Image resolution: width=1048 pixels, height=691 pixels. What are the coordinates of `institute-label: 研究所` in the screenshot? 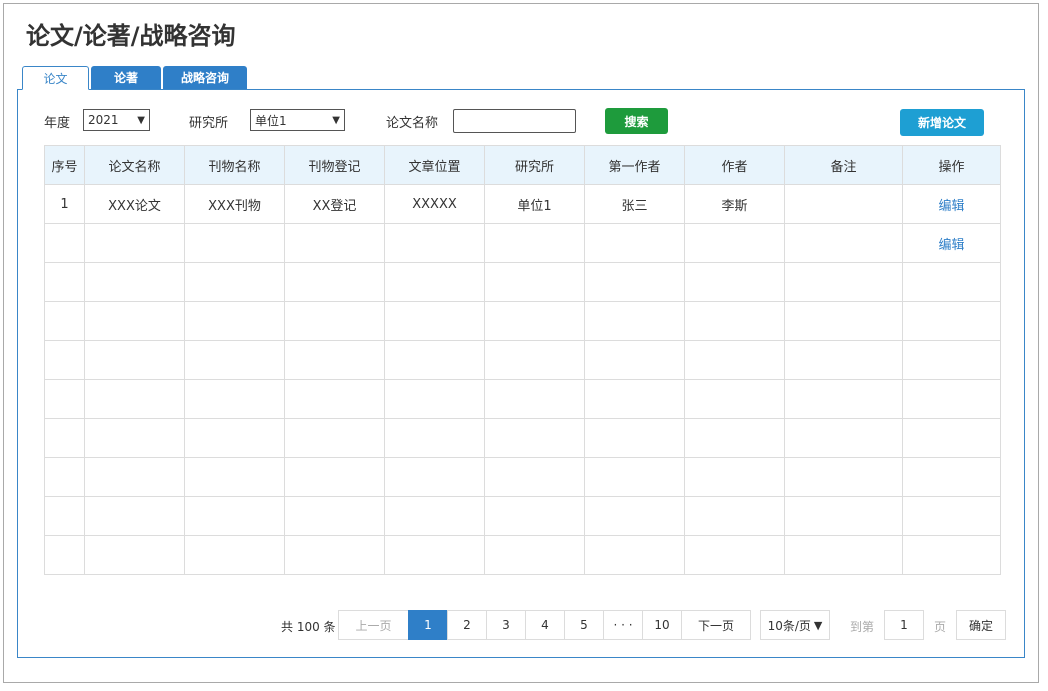 It's located at (209, 123).